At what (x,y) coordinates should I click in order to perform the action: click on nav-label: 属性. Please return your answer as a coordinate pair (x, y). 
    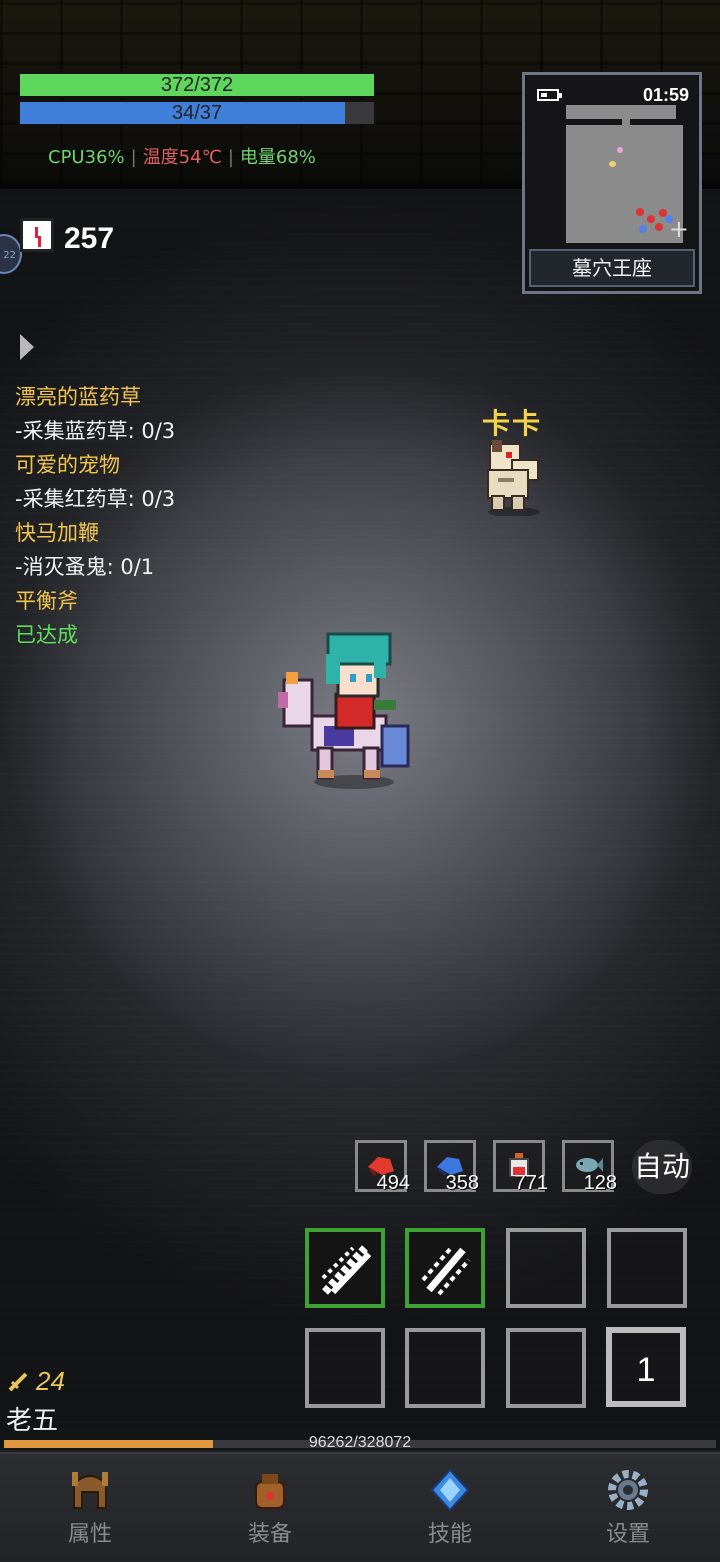
    Looking at the image, I should click on (89, 1534).